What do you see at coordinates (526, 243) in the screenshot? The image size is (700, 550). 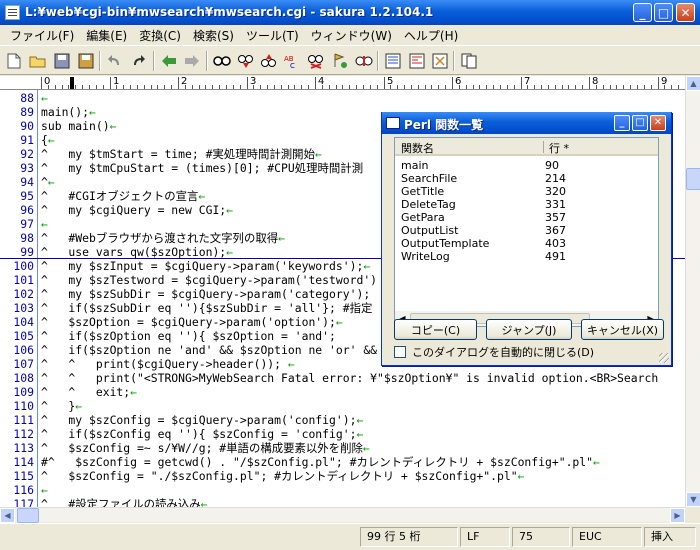 I see `function-list-item: OutputTemplate 403` at bounding box center [526, 243].